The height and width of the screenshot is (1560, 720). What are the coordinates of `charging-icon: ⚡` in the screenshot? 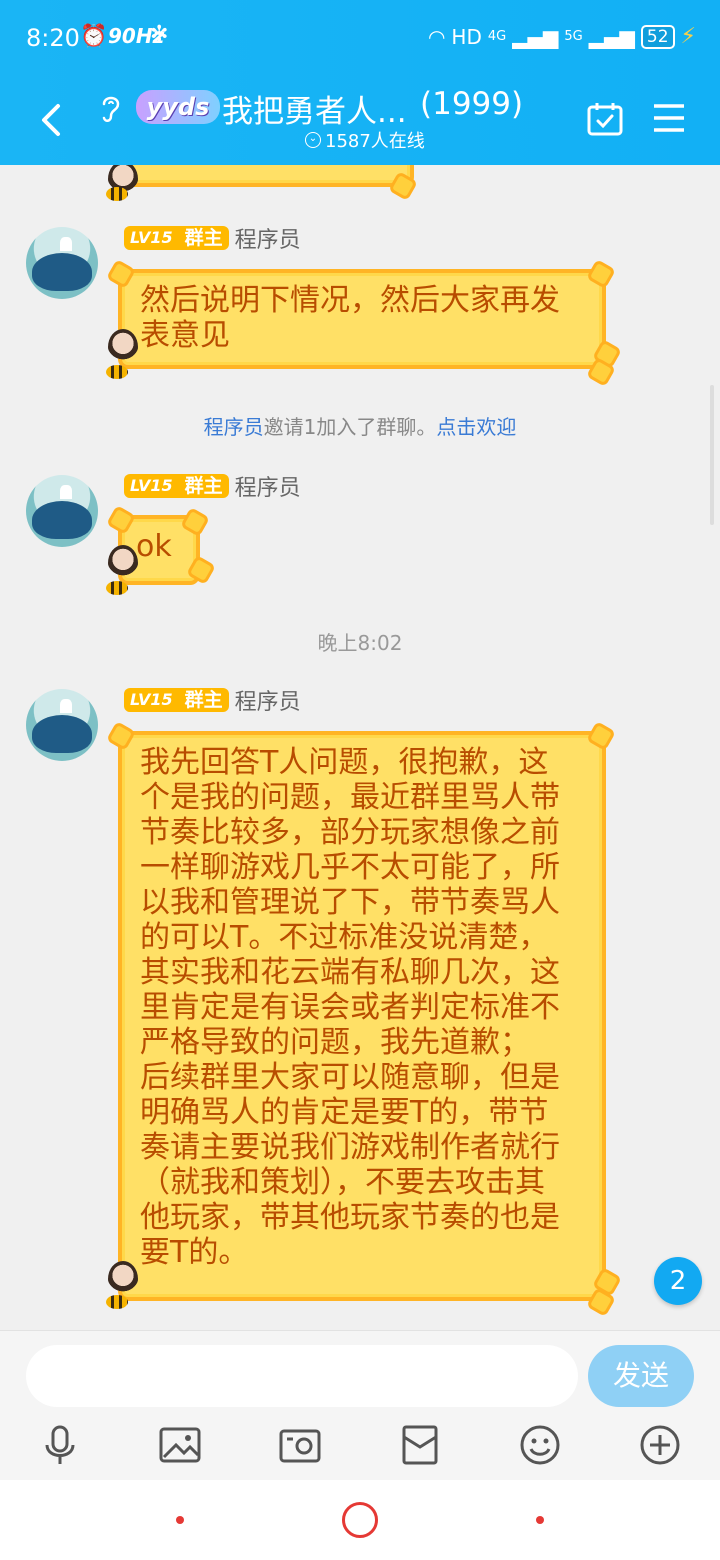 It's located at (688, 36).